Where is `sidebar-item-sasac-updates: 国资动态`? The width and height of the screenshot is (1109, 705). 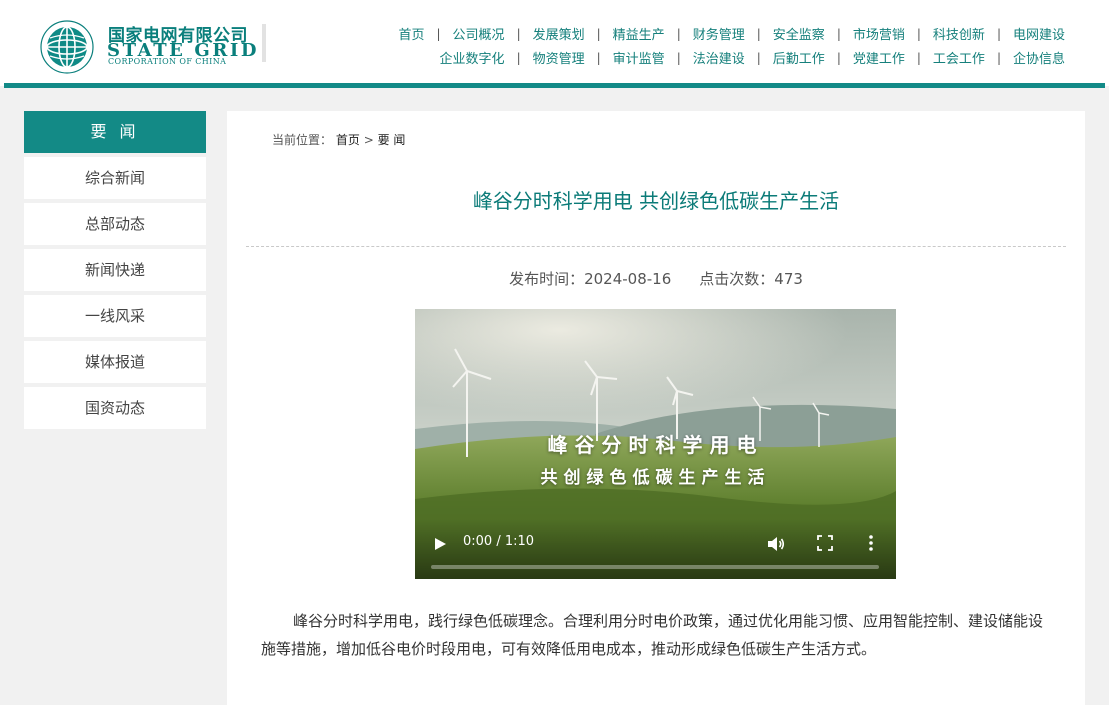
sidebar-item-sasac-updates: 国资动态 is located at coordinates (115, 408).